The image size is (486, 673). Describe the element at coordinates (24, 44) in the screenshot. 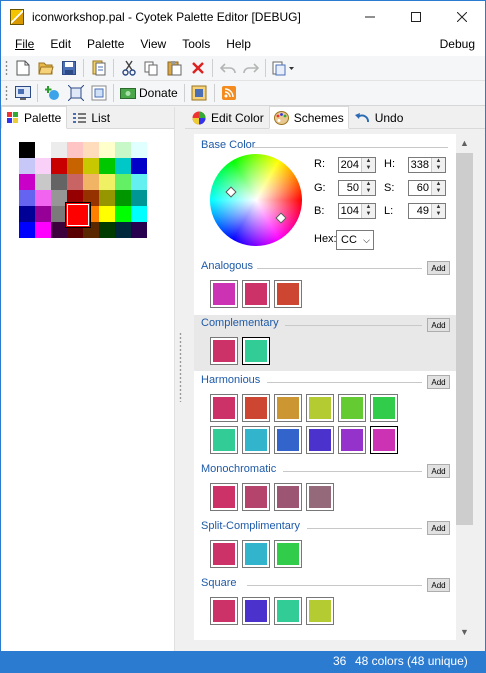

I see `menu-file: File` at that location.